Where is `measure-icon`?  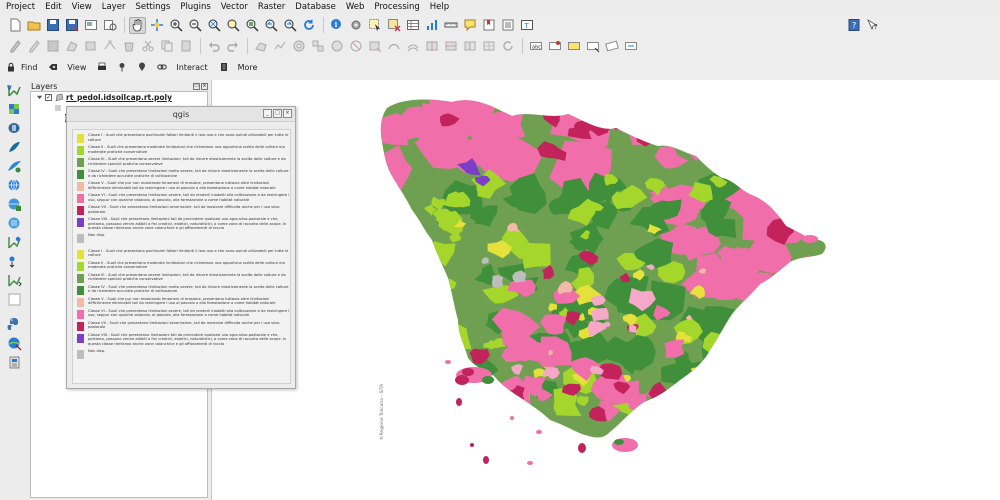
measure-icon is located at coordinates (450, 25).